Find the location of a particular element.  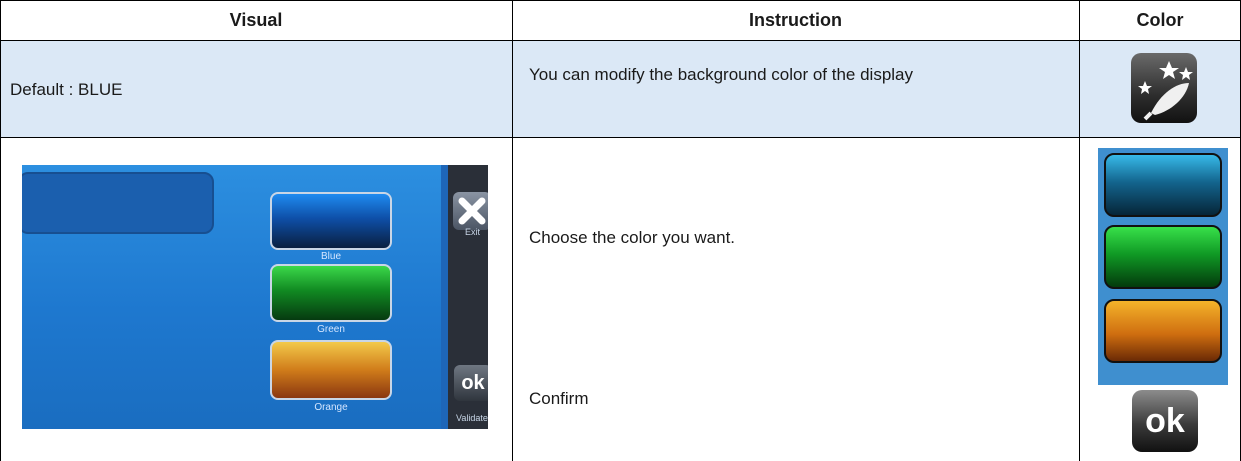

orange-color-button is located at coordinates (1163, 331).